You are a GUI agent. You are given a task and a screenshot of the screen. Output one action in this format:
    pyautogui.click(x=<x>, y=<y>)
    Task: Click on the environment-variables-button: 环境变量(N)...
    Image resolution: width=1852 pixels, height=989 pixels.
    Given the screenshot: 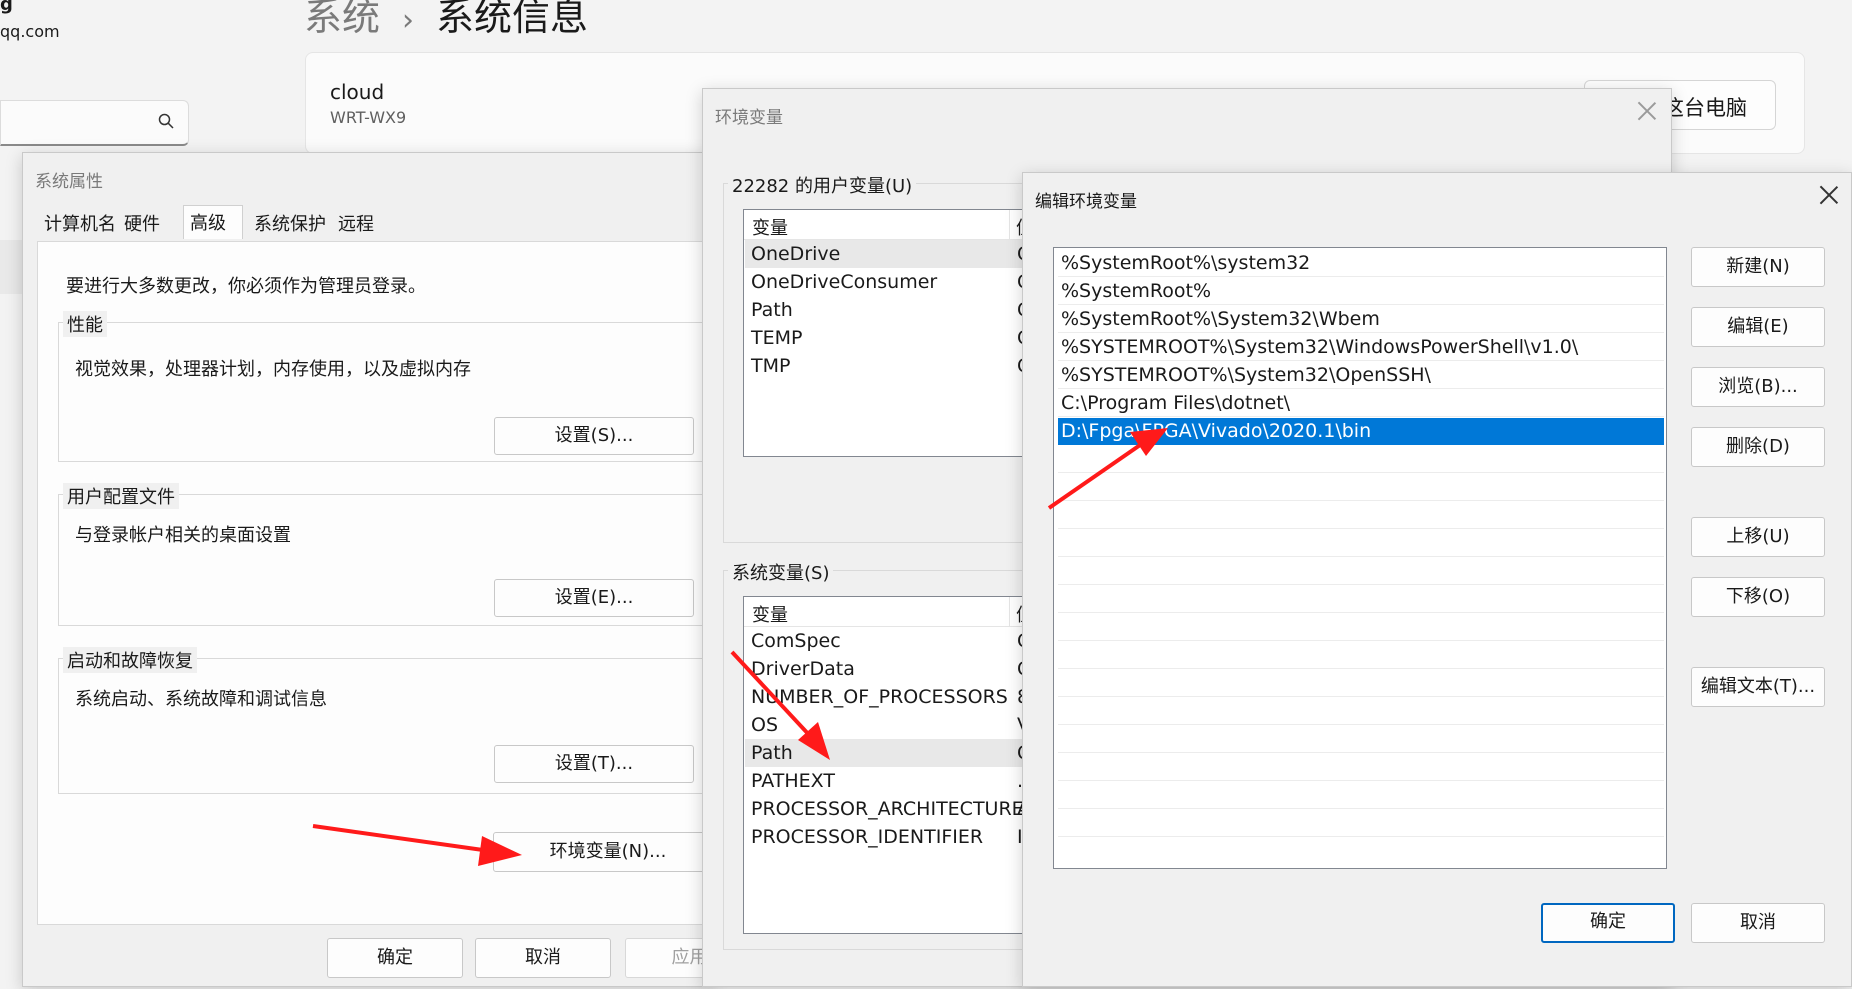 What is the action you would take?
    pyautogui.click(x=608, y=852)
    